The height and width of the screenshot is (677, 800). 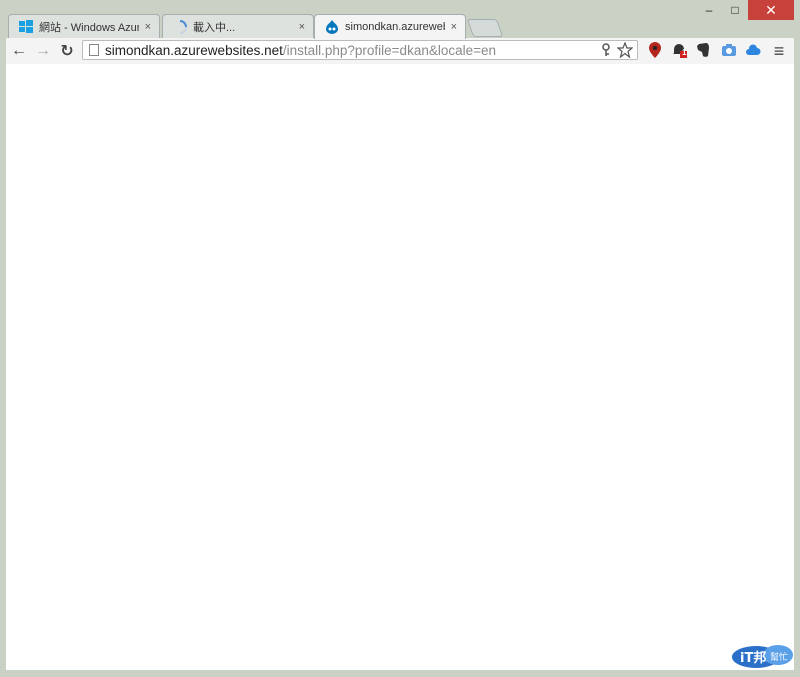 I want to click on menu-button: ≡, so click(x=779, y=51).